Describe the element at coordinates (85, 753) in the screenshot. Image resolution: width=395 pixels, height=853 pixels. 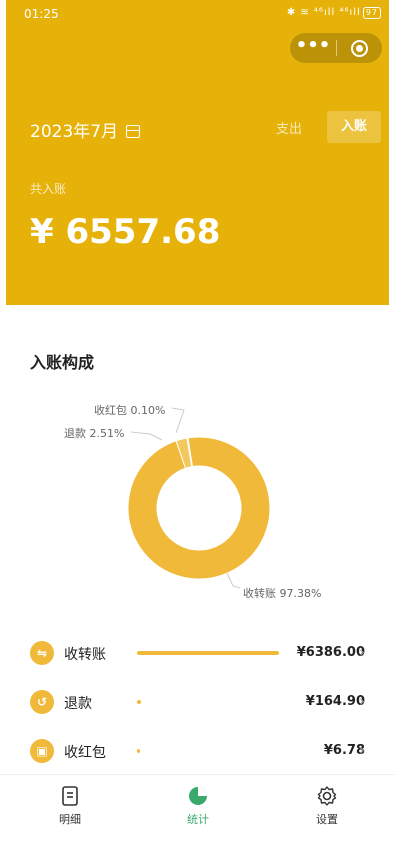
I see `item-name: 收红包` at that location.